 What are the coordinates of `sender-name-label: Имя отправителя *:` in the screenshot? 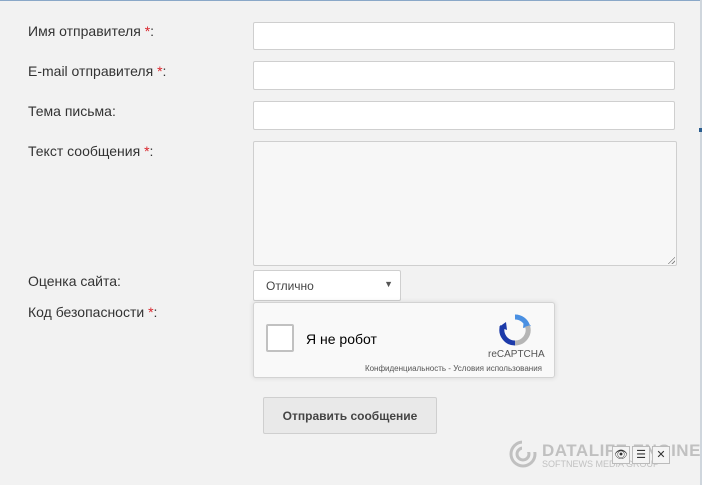 It's located at (91, 31).